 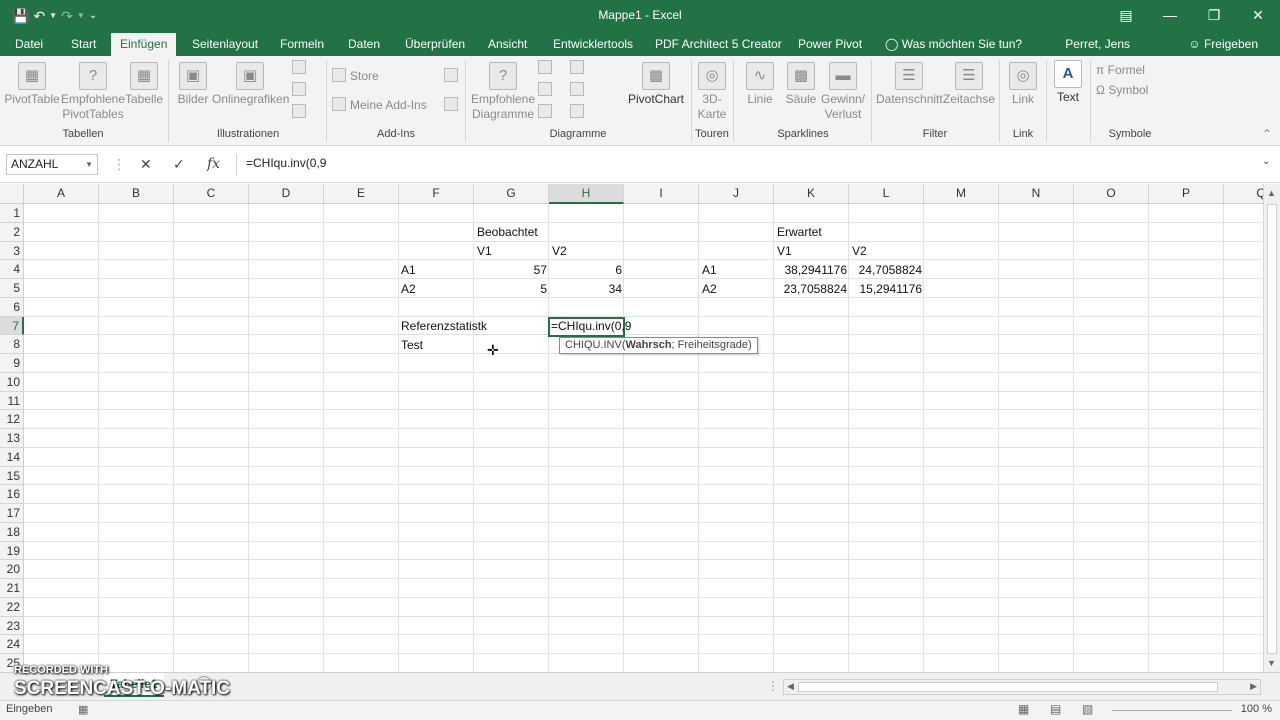 I want to click on cell-J4: A1, so click(x=709, y=270).